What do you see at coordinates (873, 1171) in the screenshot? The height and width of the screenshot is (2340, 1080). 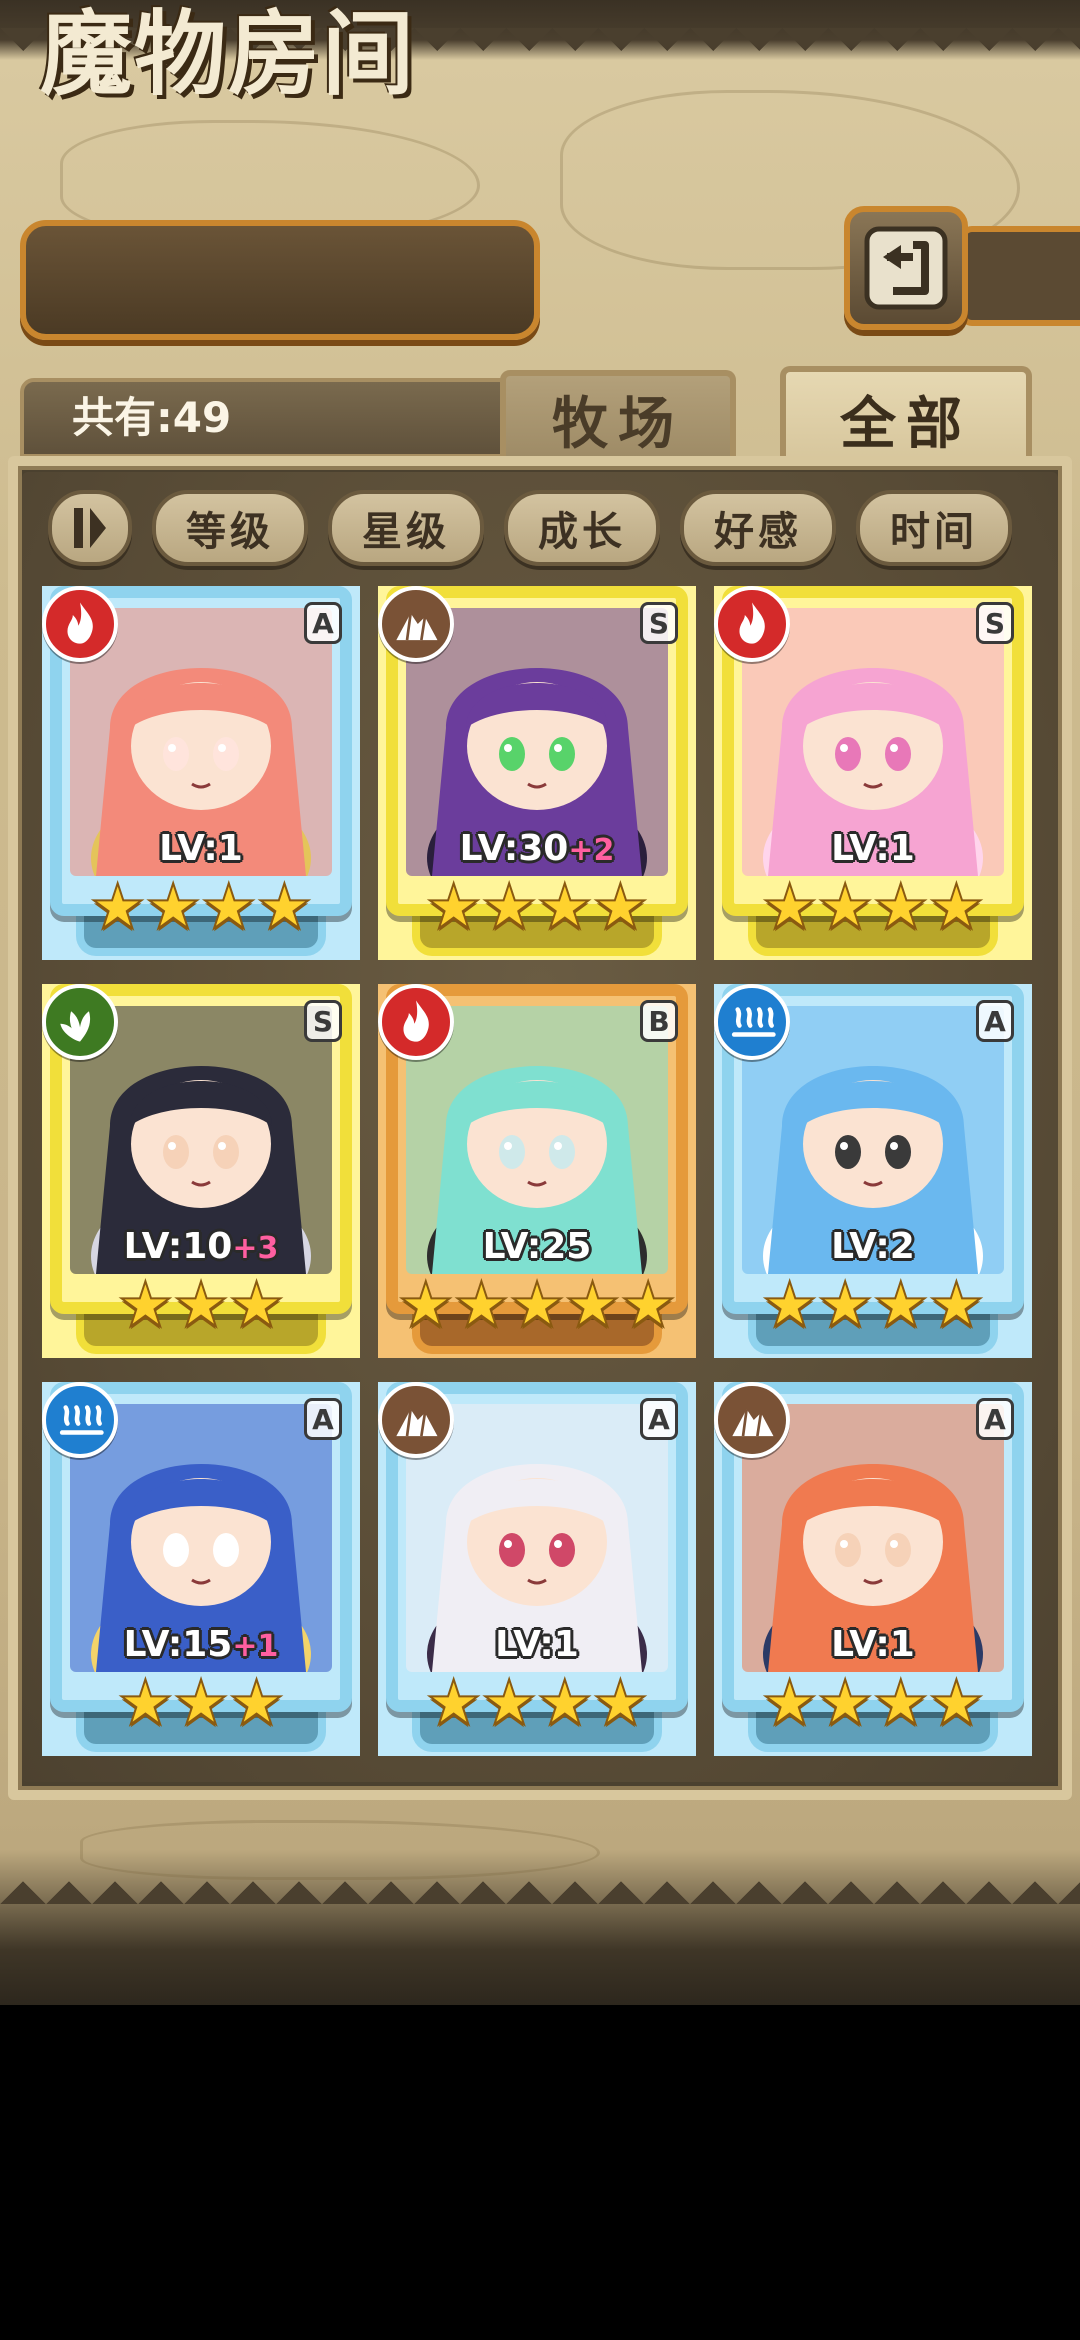 I see `monster-card: A LV:2 ★ ★ ★ ★` at bounding box center [873, 1171].